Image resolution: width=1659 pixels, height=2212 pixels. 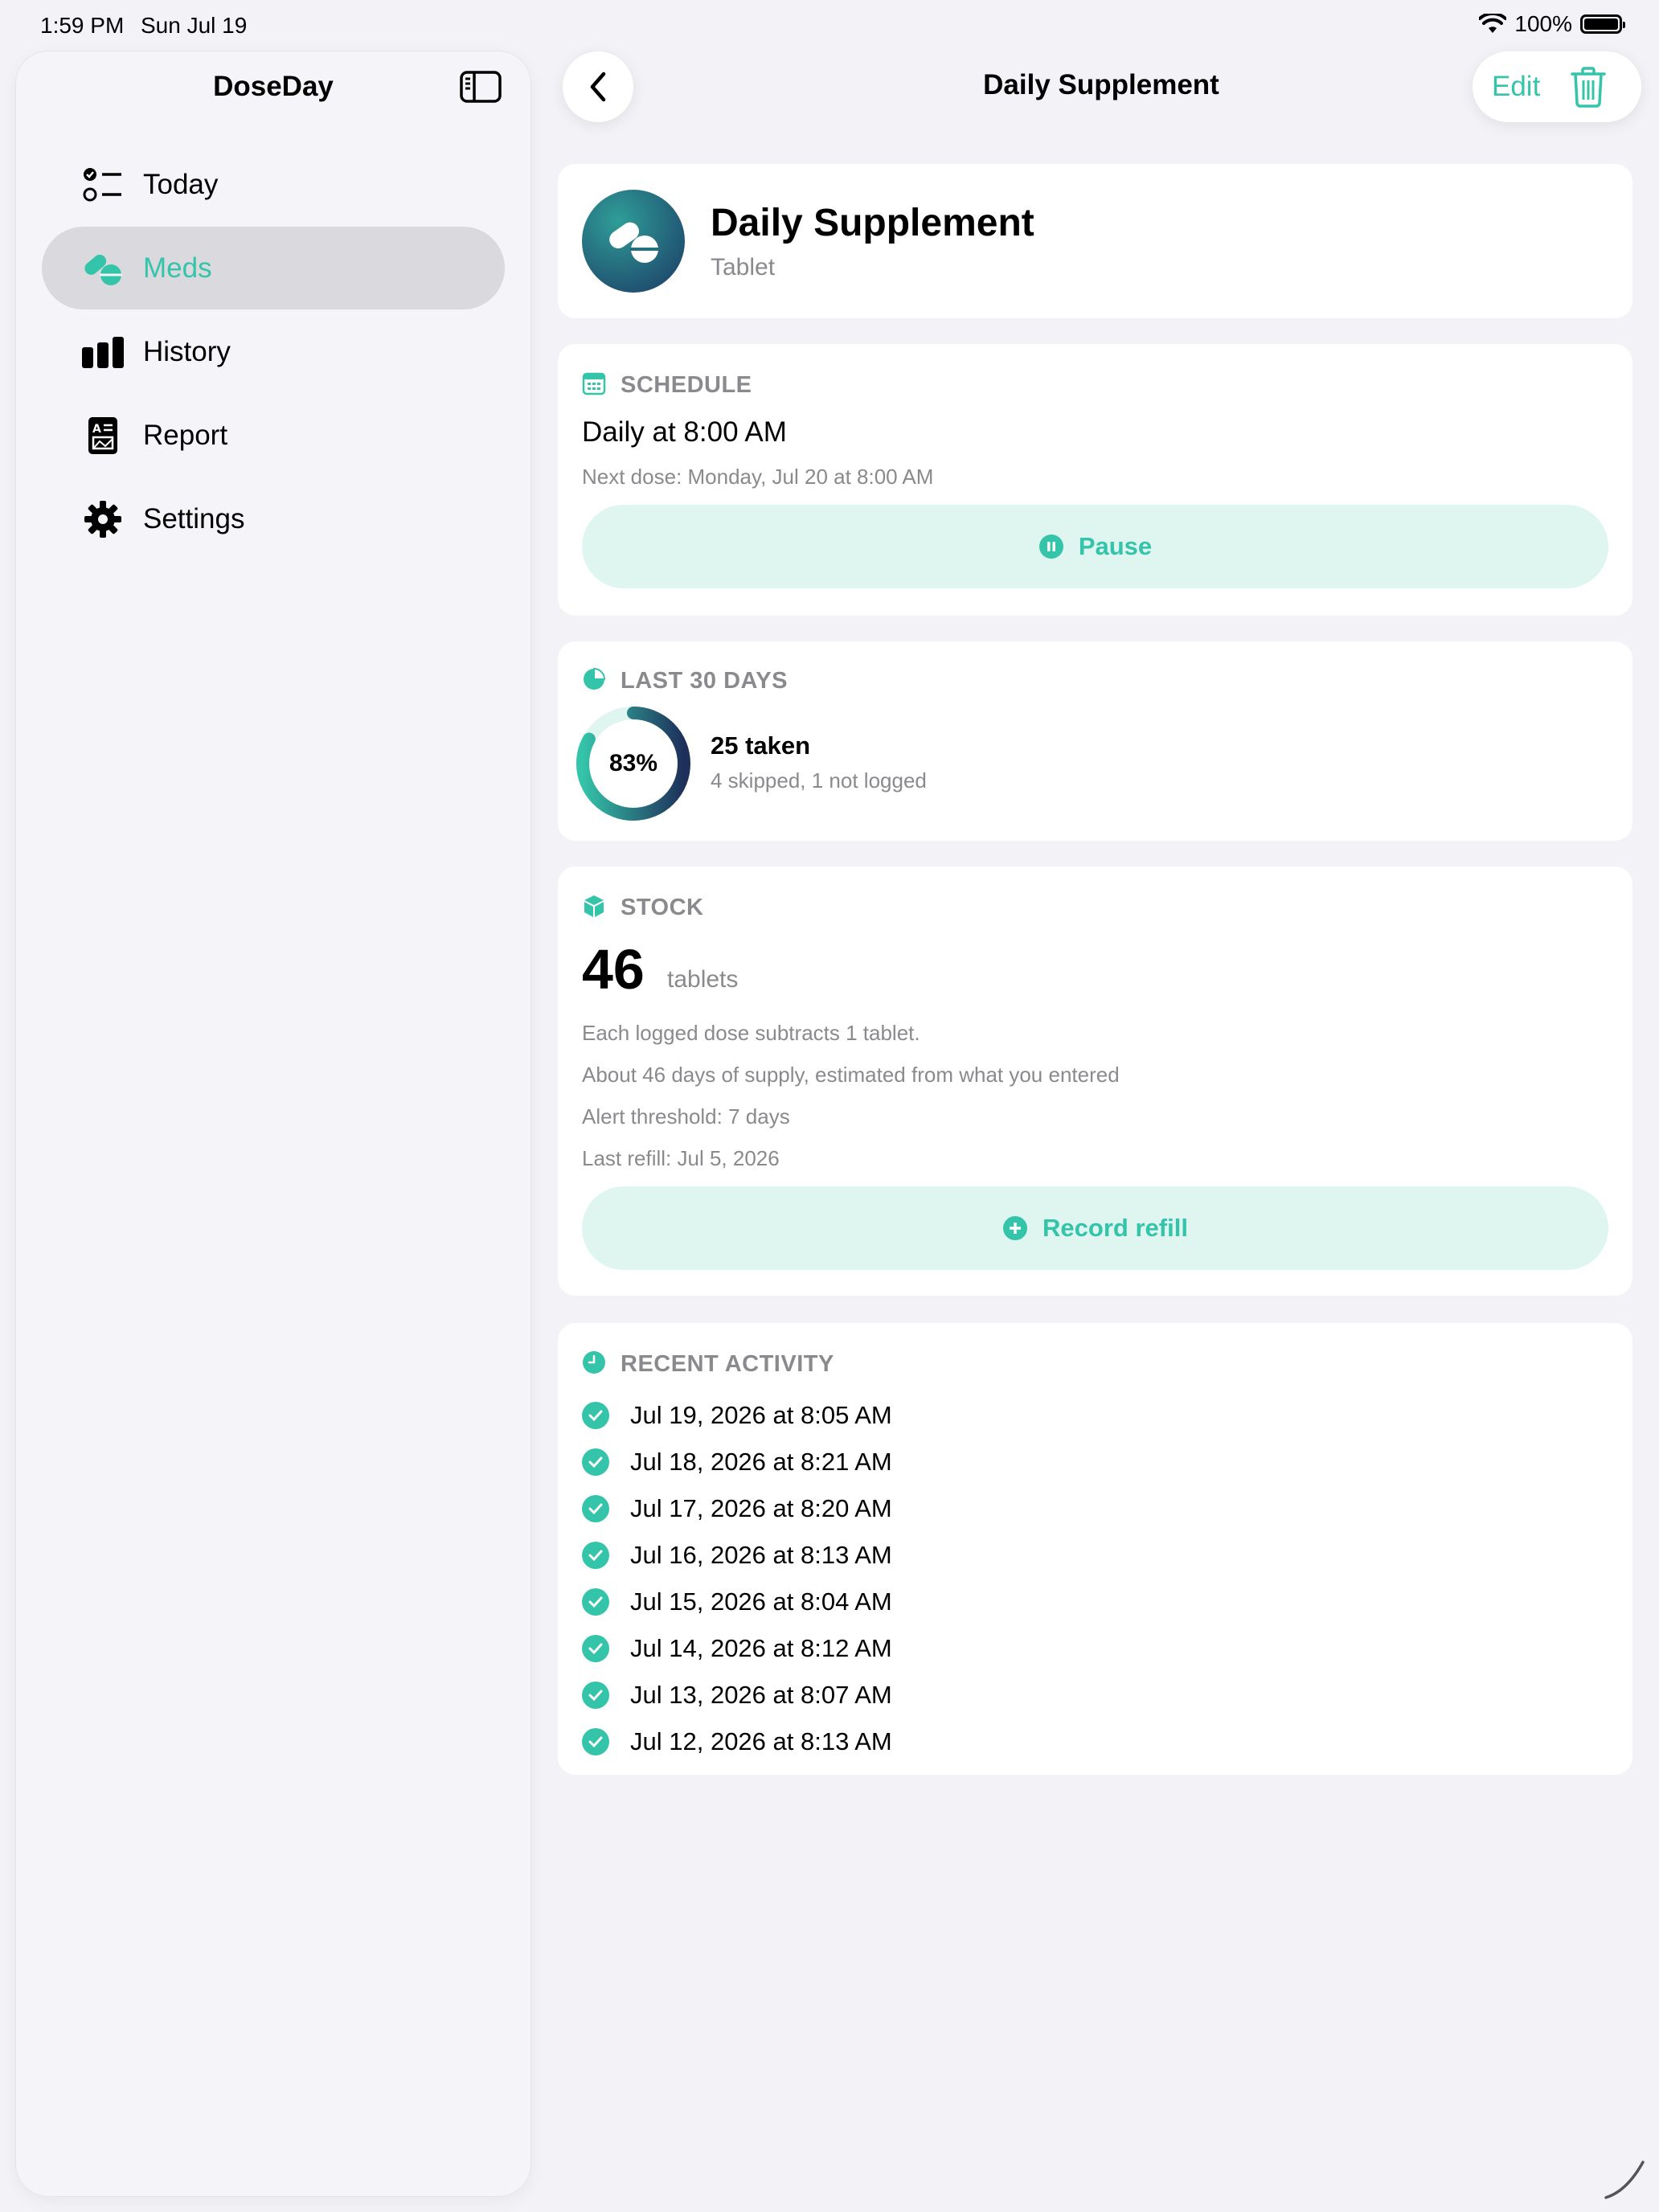 I want to click on last-30-days-header: LAST 30 DAYS, so click(x=685, y=680).